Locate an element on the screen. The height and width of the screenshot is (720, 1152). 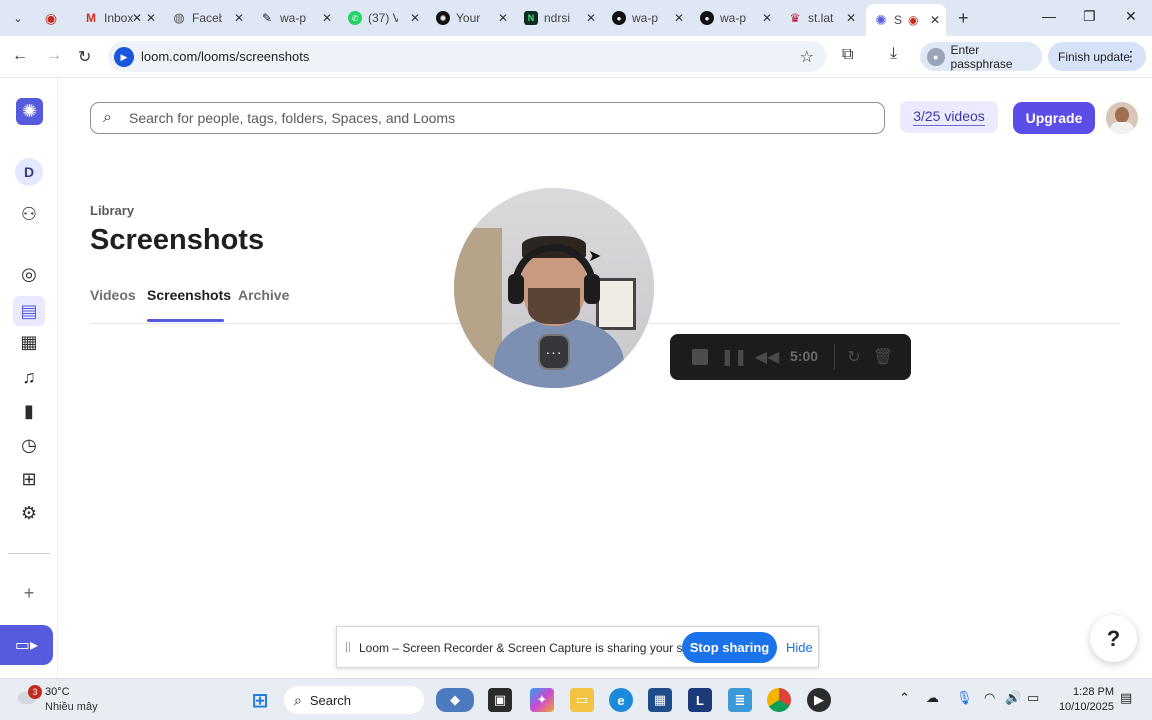
minimize-icon: — is located at coordinates (1049, 16).